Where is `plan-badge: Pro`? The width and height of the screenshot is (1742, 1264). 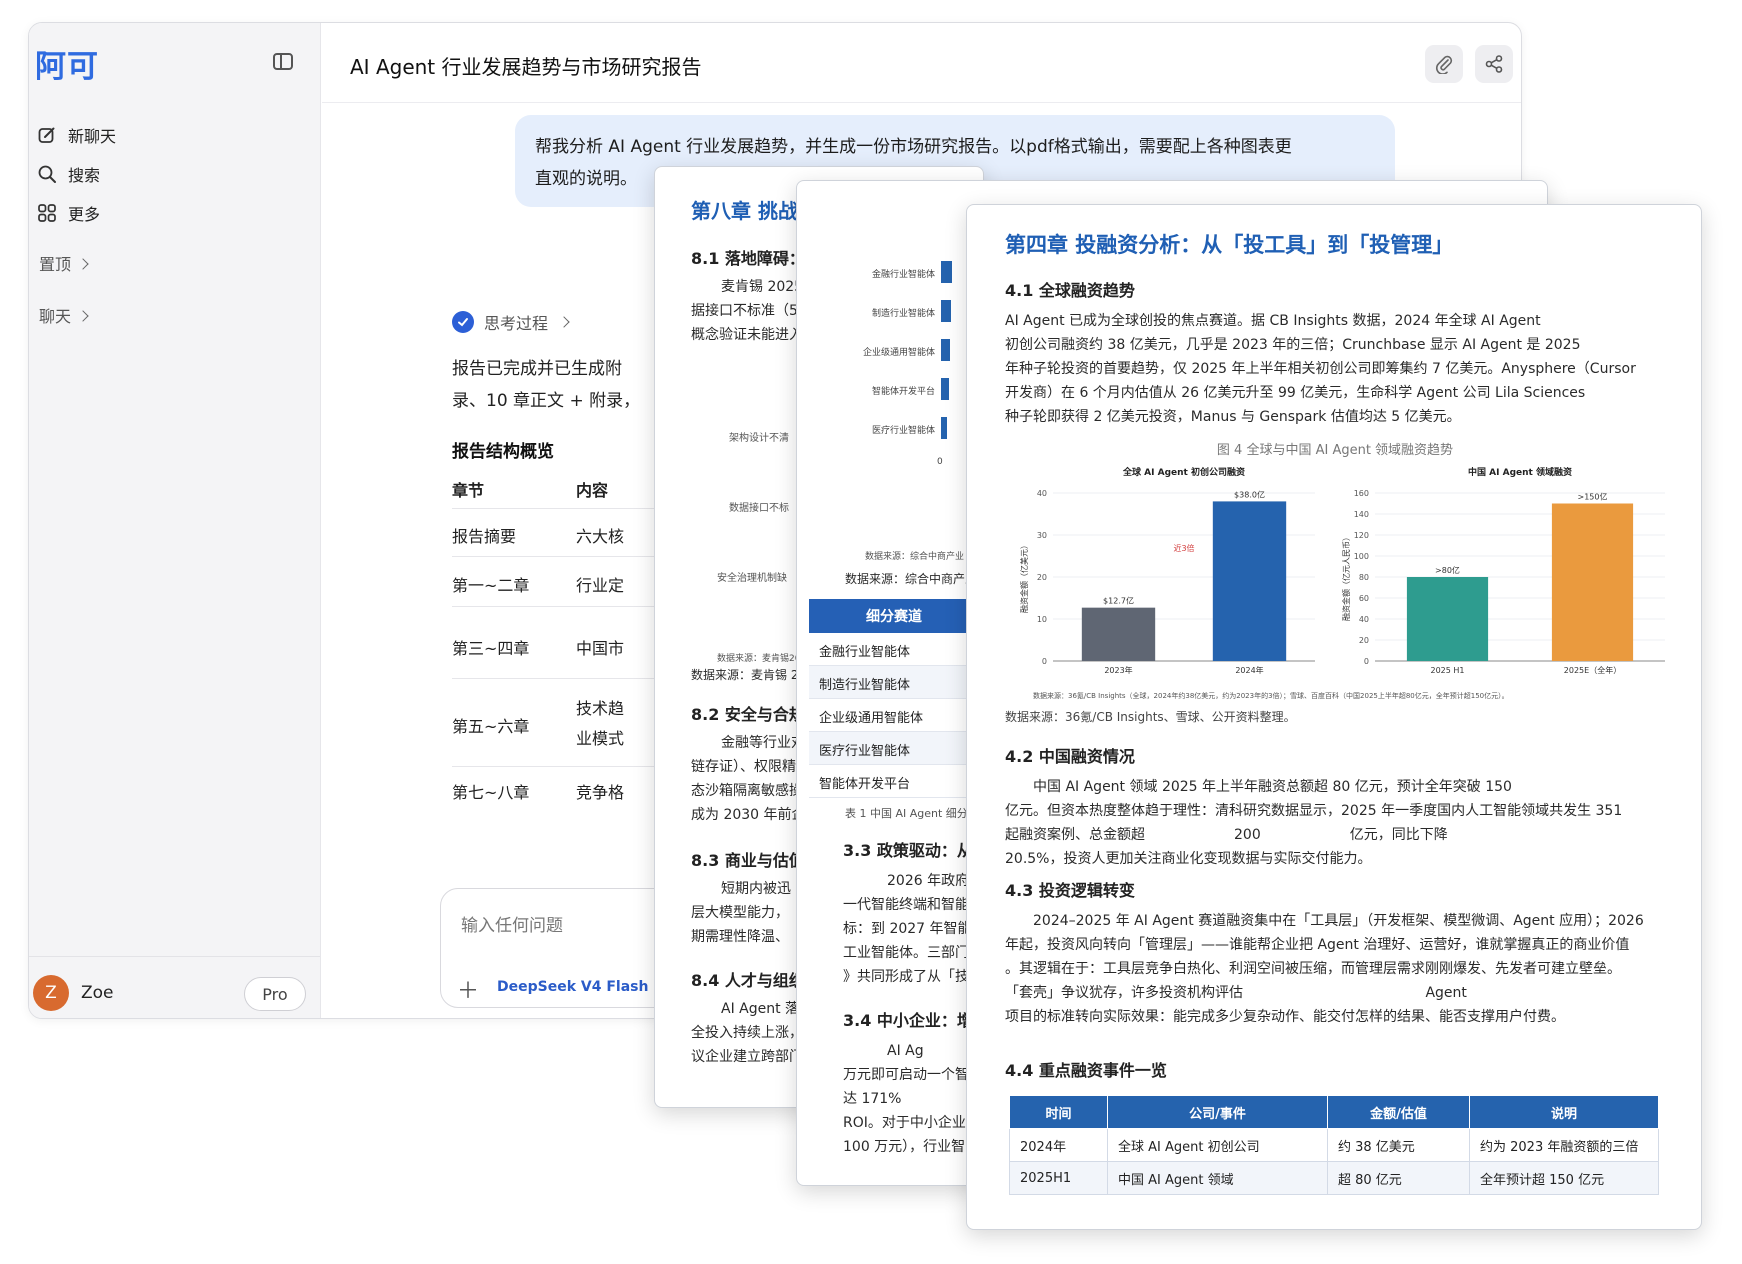 plan-badge: Pro is located at coordinates (275, 994).